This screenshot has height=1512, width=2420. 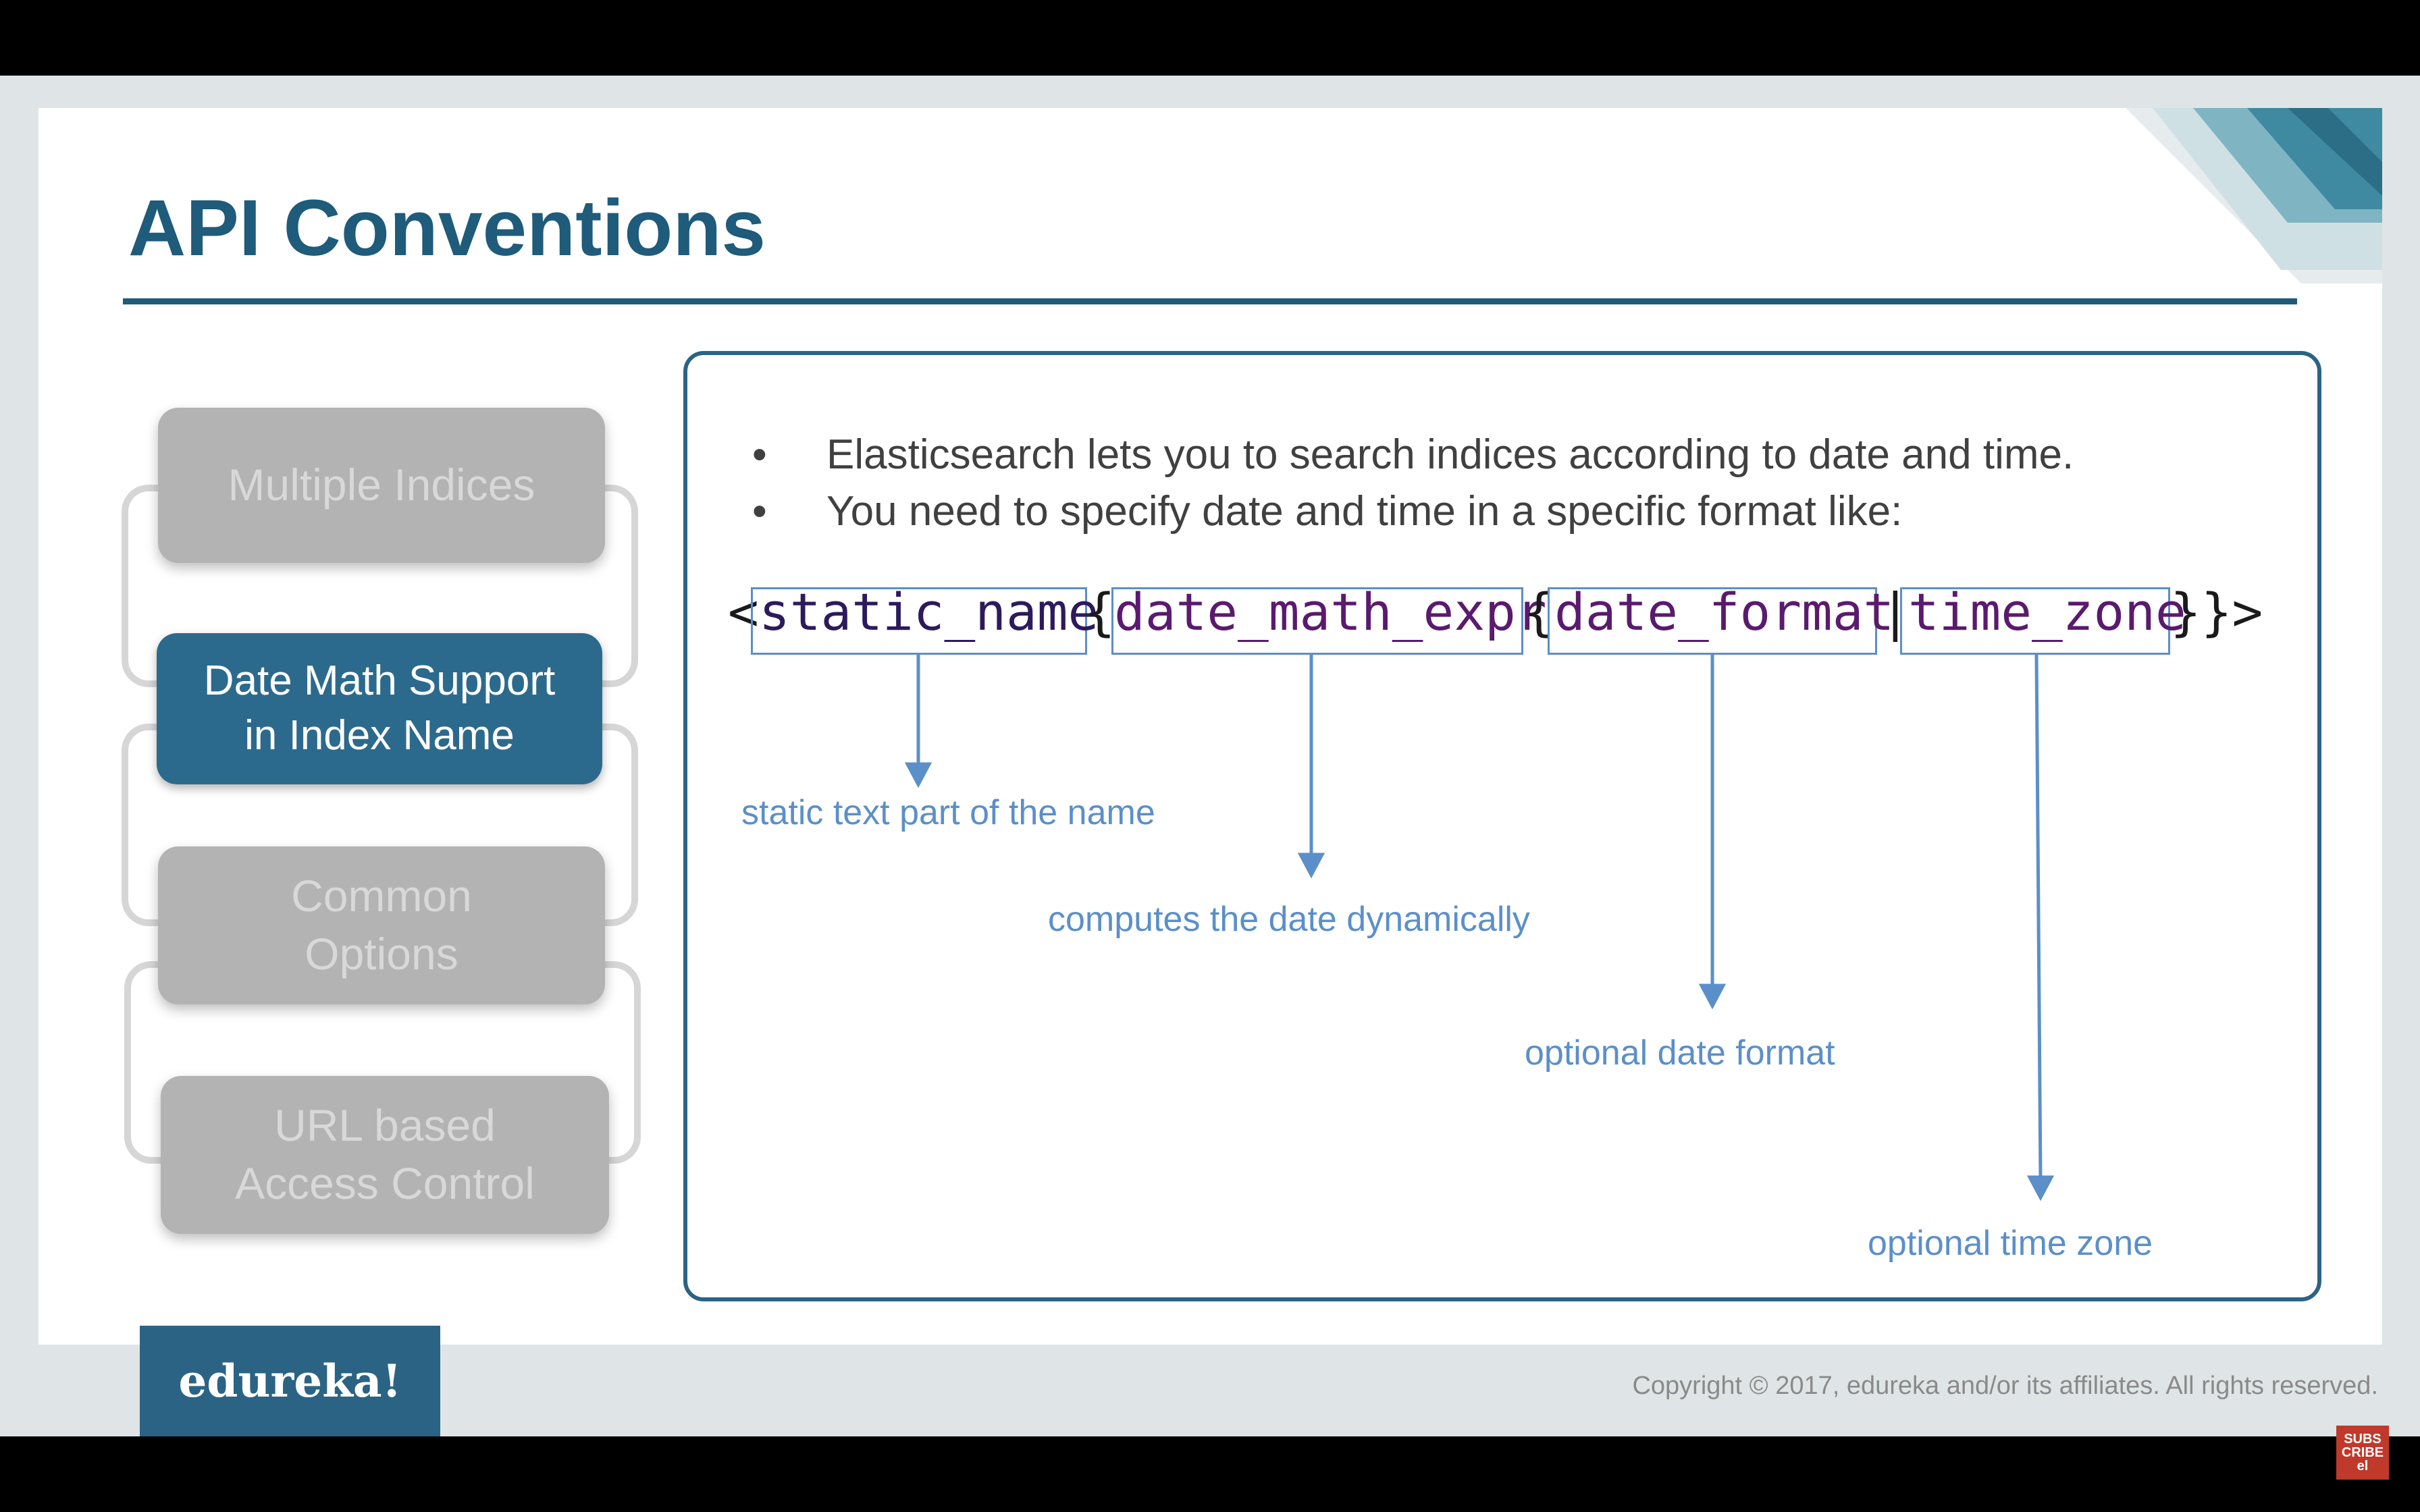 I want to click on letterbox-bottom, so click(x=1210, y=1474).